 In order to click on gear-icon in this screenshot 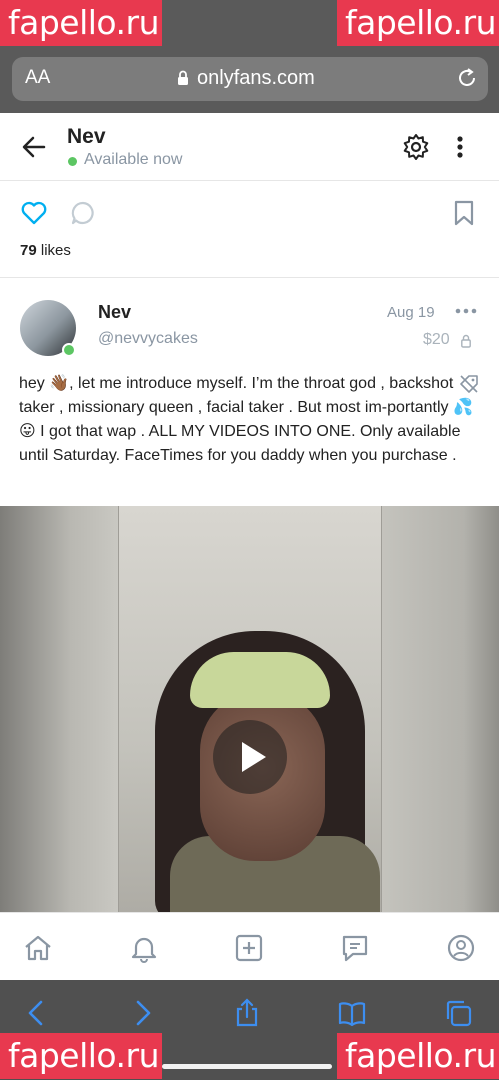, I will do `click(416, 147)`.